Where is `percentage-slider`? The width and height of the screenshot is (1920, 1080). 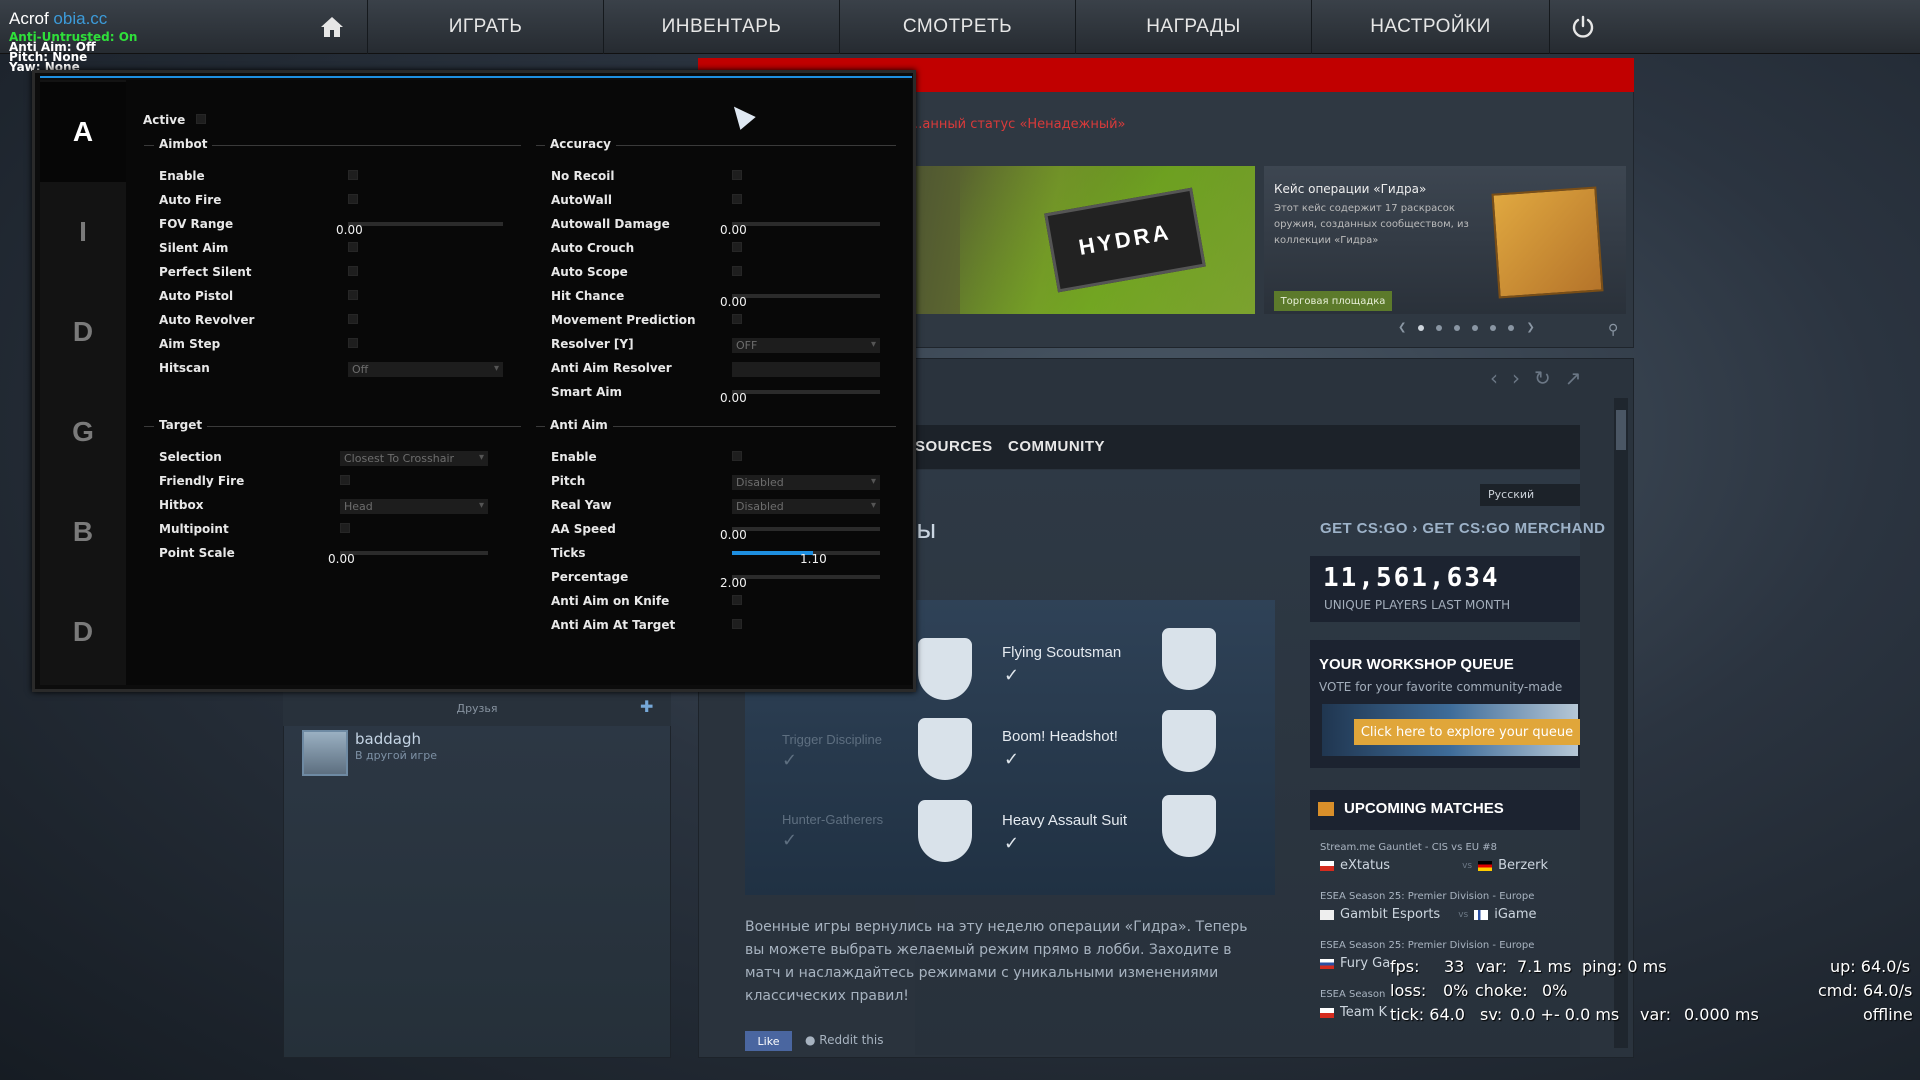 percentage-slider is located at coordinates (806, 577).